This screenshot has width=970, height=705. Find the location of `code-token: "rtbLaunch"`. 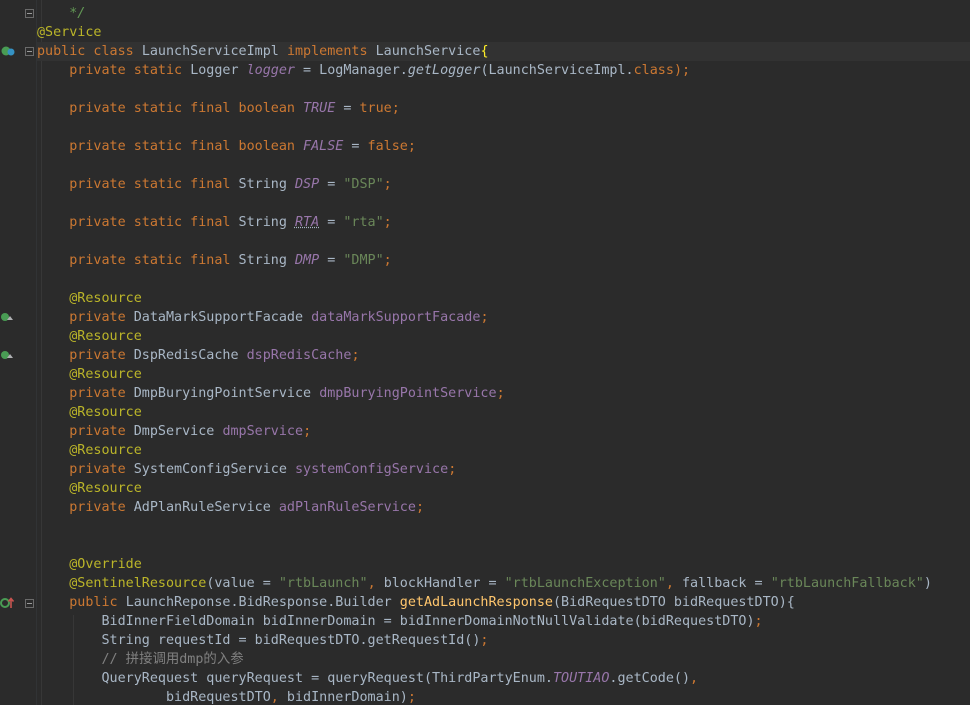

code-token: "rtbLaunch" is located at coordinates (323, 583).